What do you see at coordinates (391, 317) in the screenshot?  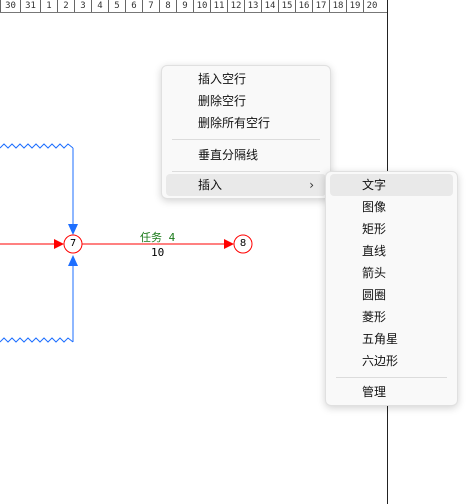 I see `submenu-item-diamond: 菱形` at bounding box center [391, 317].